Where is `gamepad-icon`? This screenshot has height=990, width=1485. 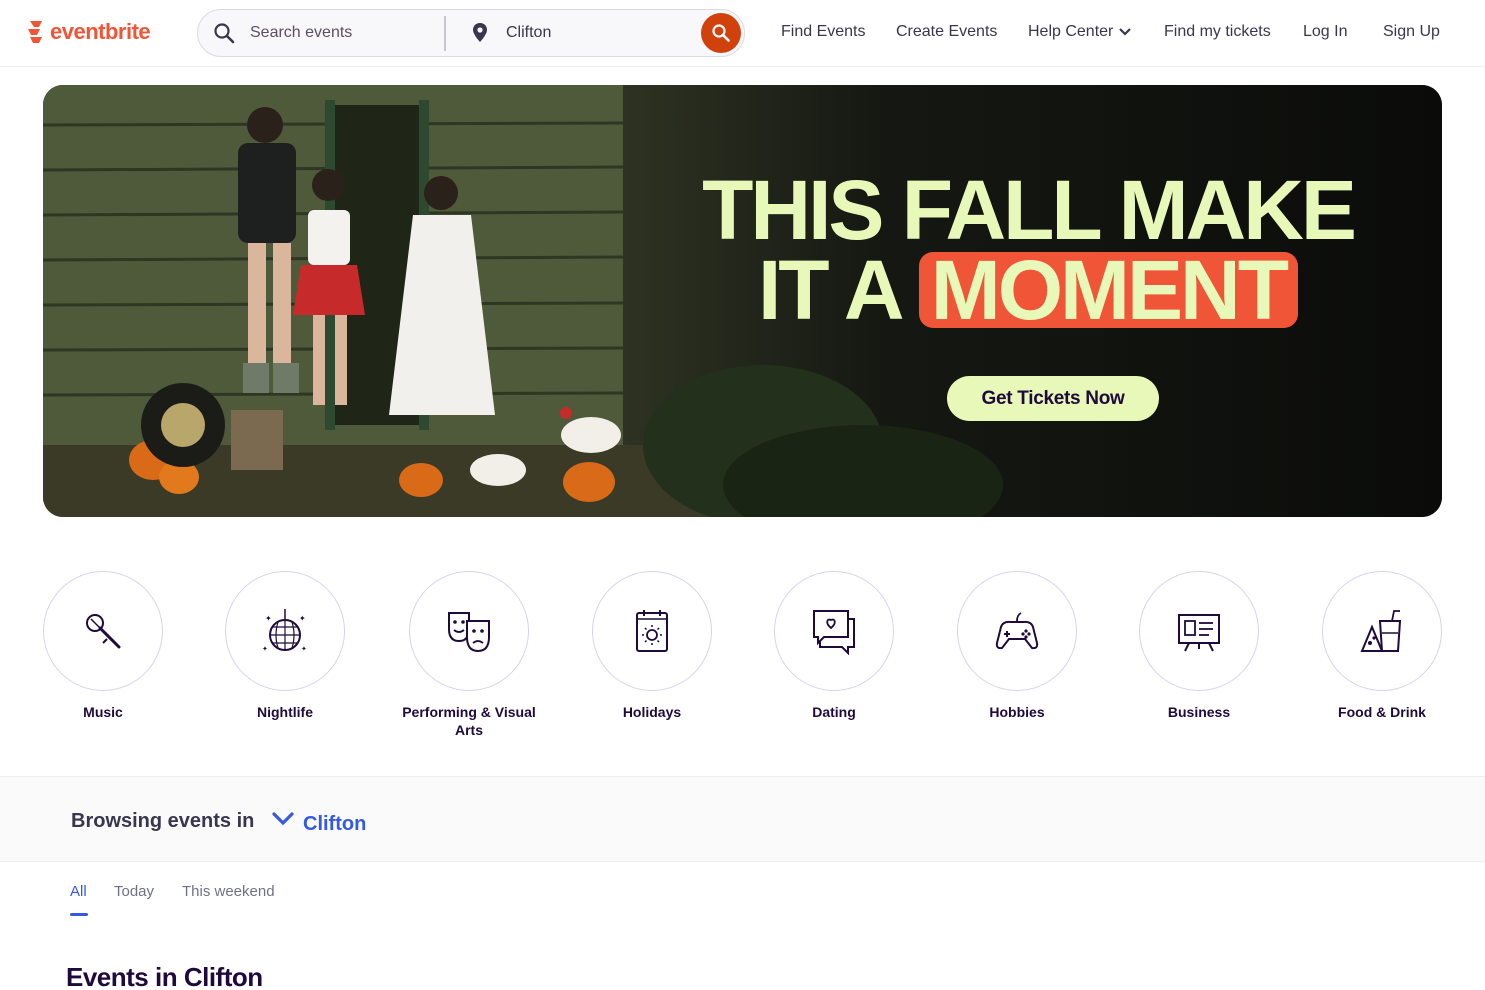
gamepad-icon is located at coordinates (1017, 631).